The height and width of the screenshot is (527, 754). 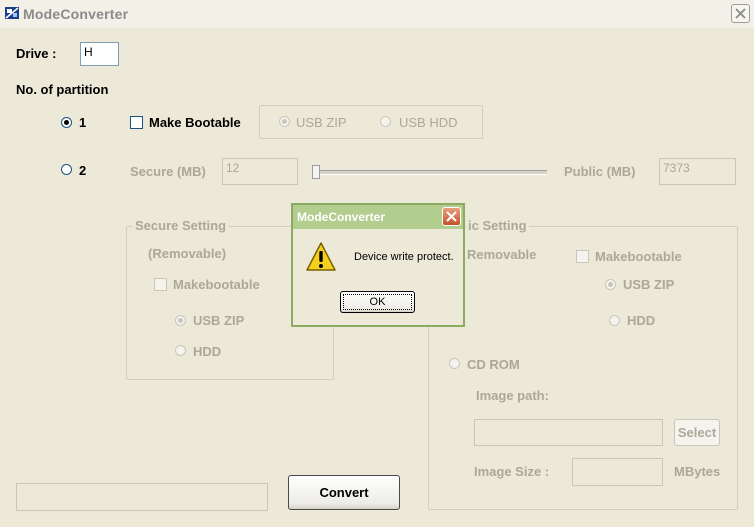 What do you see at coordinates (600, 171) in the screenshot?
I see `public-mb-label: Public (MB)` at bounding box center [600, 171].